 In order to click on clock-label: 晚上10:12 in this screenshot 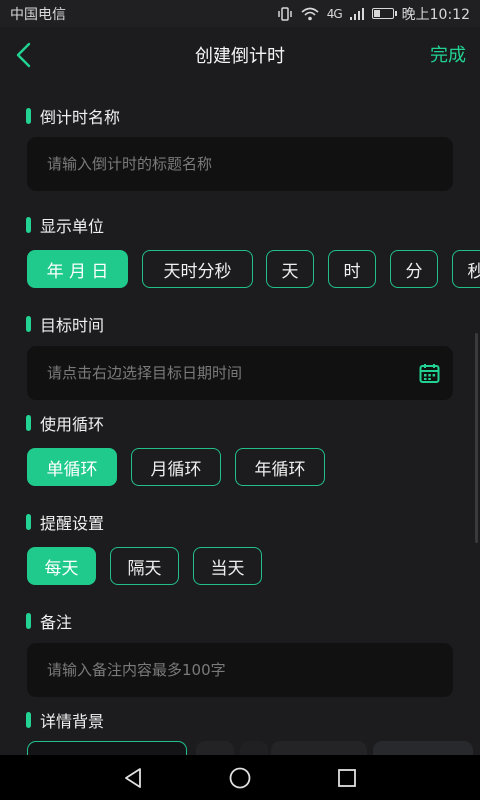, I will do `click(435, 14)`.